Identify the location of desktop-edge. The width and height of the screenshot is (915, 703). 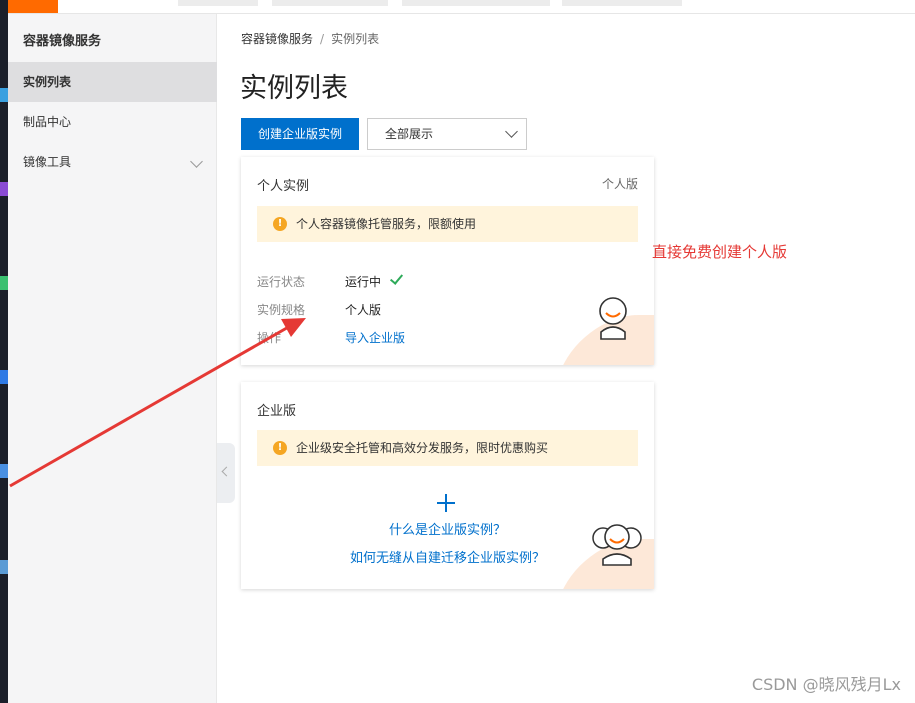
(4, 351).